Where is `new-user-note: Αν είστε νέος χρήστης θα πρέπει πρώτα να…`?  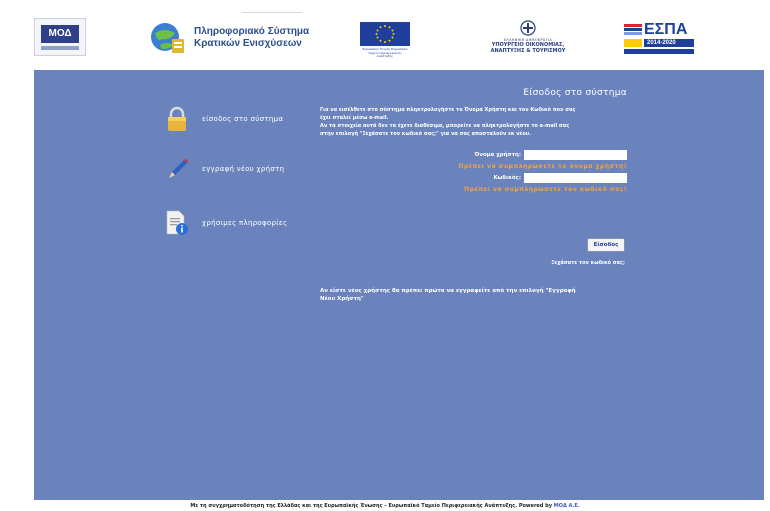 new-user-note: Αν είστε νέος χρήστης θα πρέπει πρώτα να… is located at coordinates (470, 295).